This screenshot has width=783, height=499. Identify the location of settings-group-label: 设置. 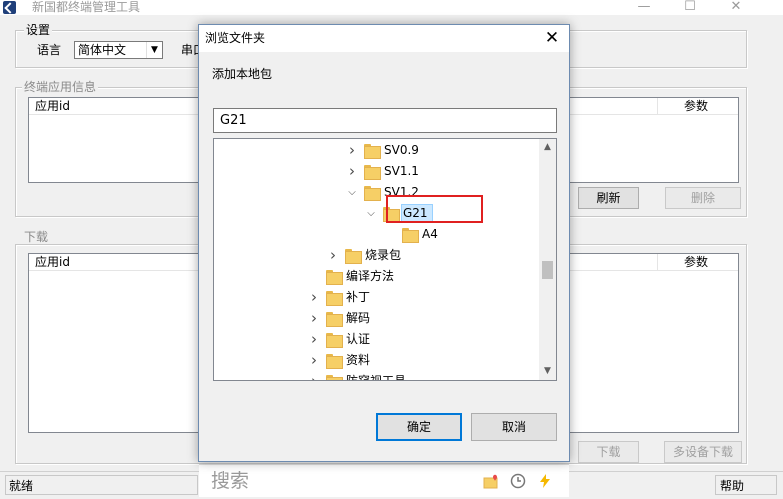
(38, 30).